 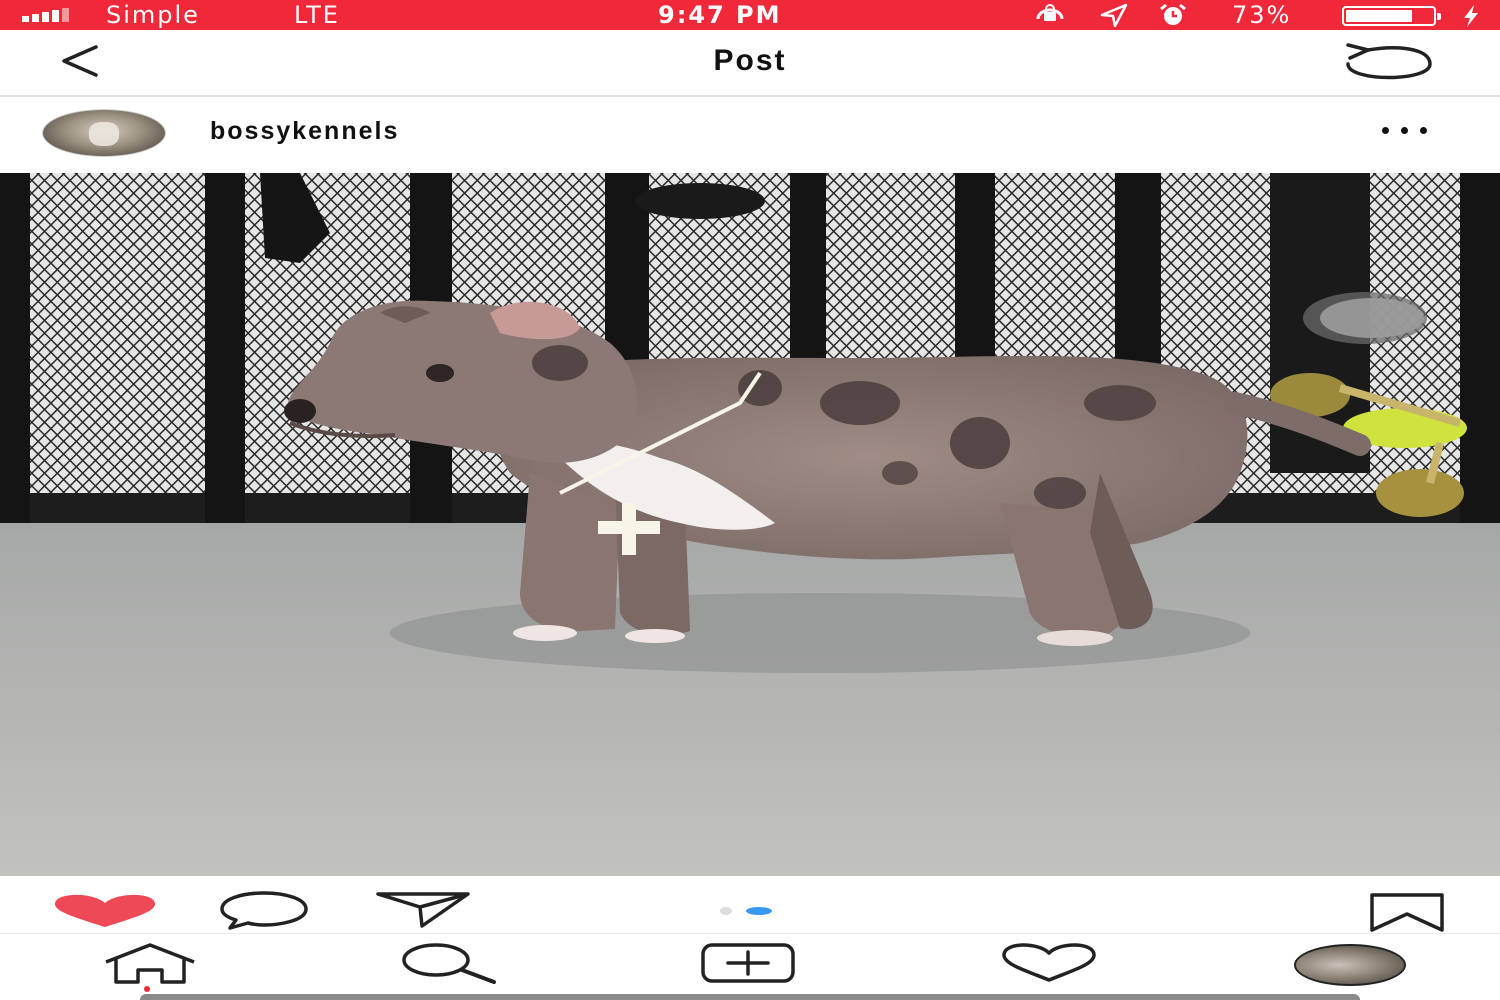 I want to click on refresh-icon, so click(x=1388, y=62).